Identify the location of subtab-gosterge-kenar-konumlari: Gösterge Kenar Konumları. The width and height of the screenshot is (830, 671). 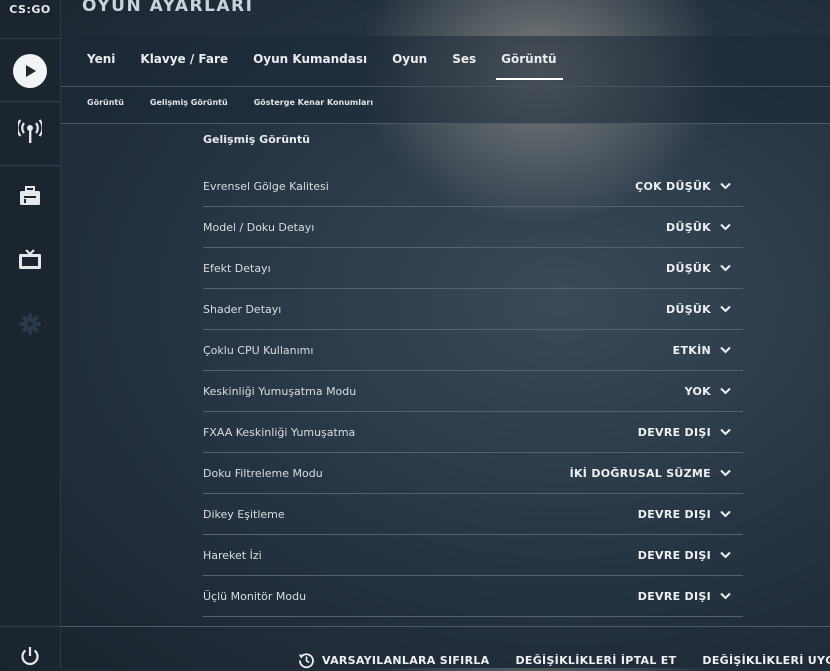
(313, 102).